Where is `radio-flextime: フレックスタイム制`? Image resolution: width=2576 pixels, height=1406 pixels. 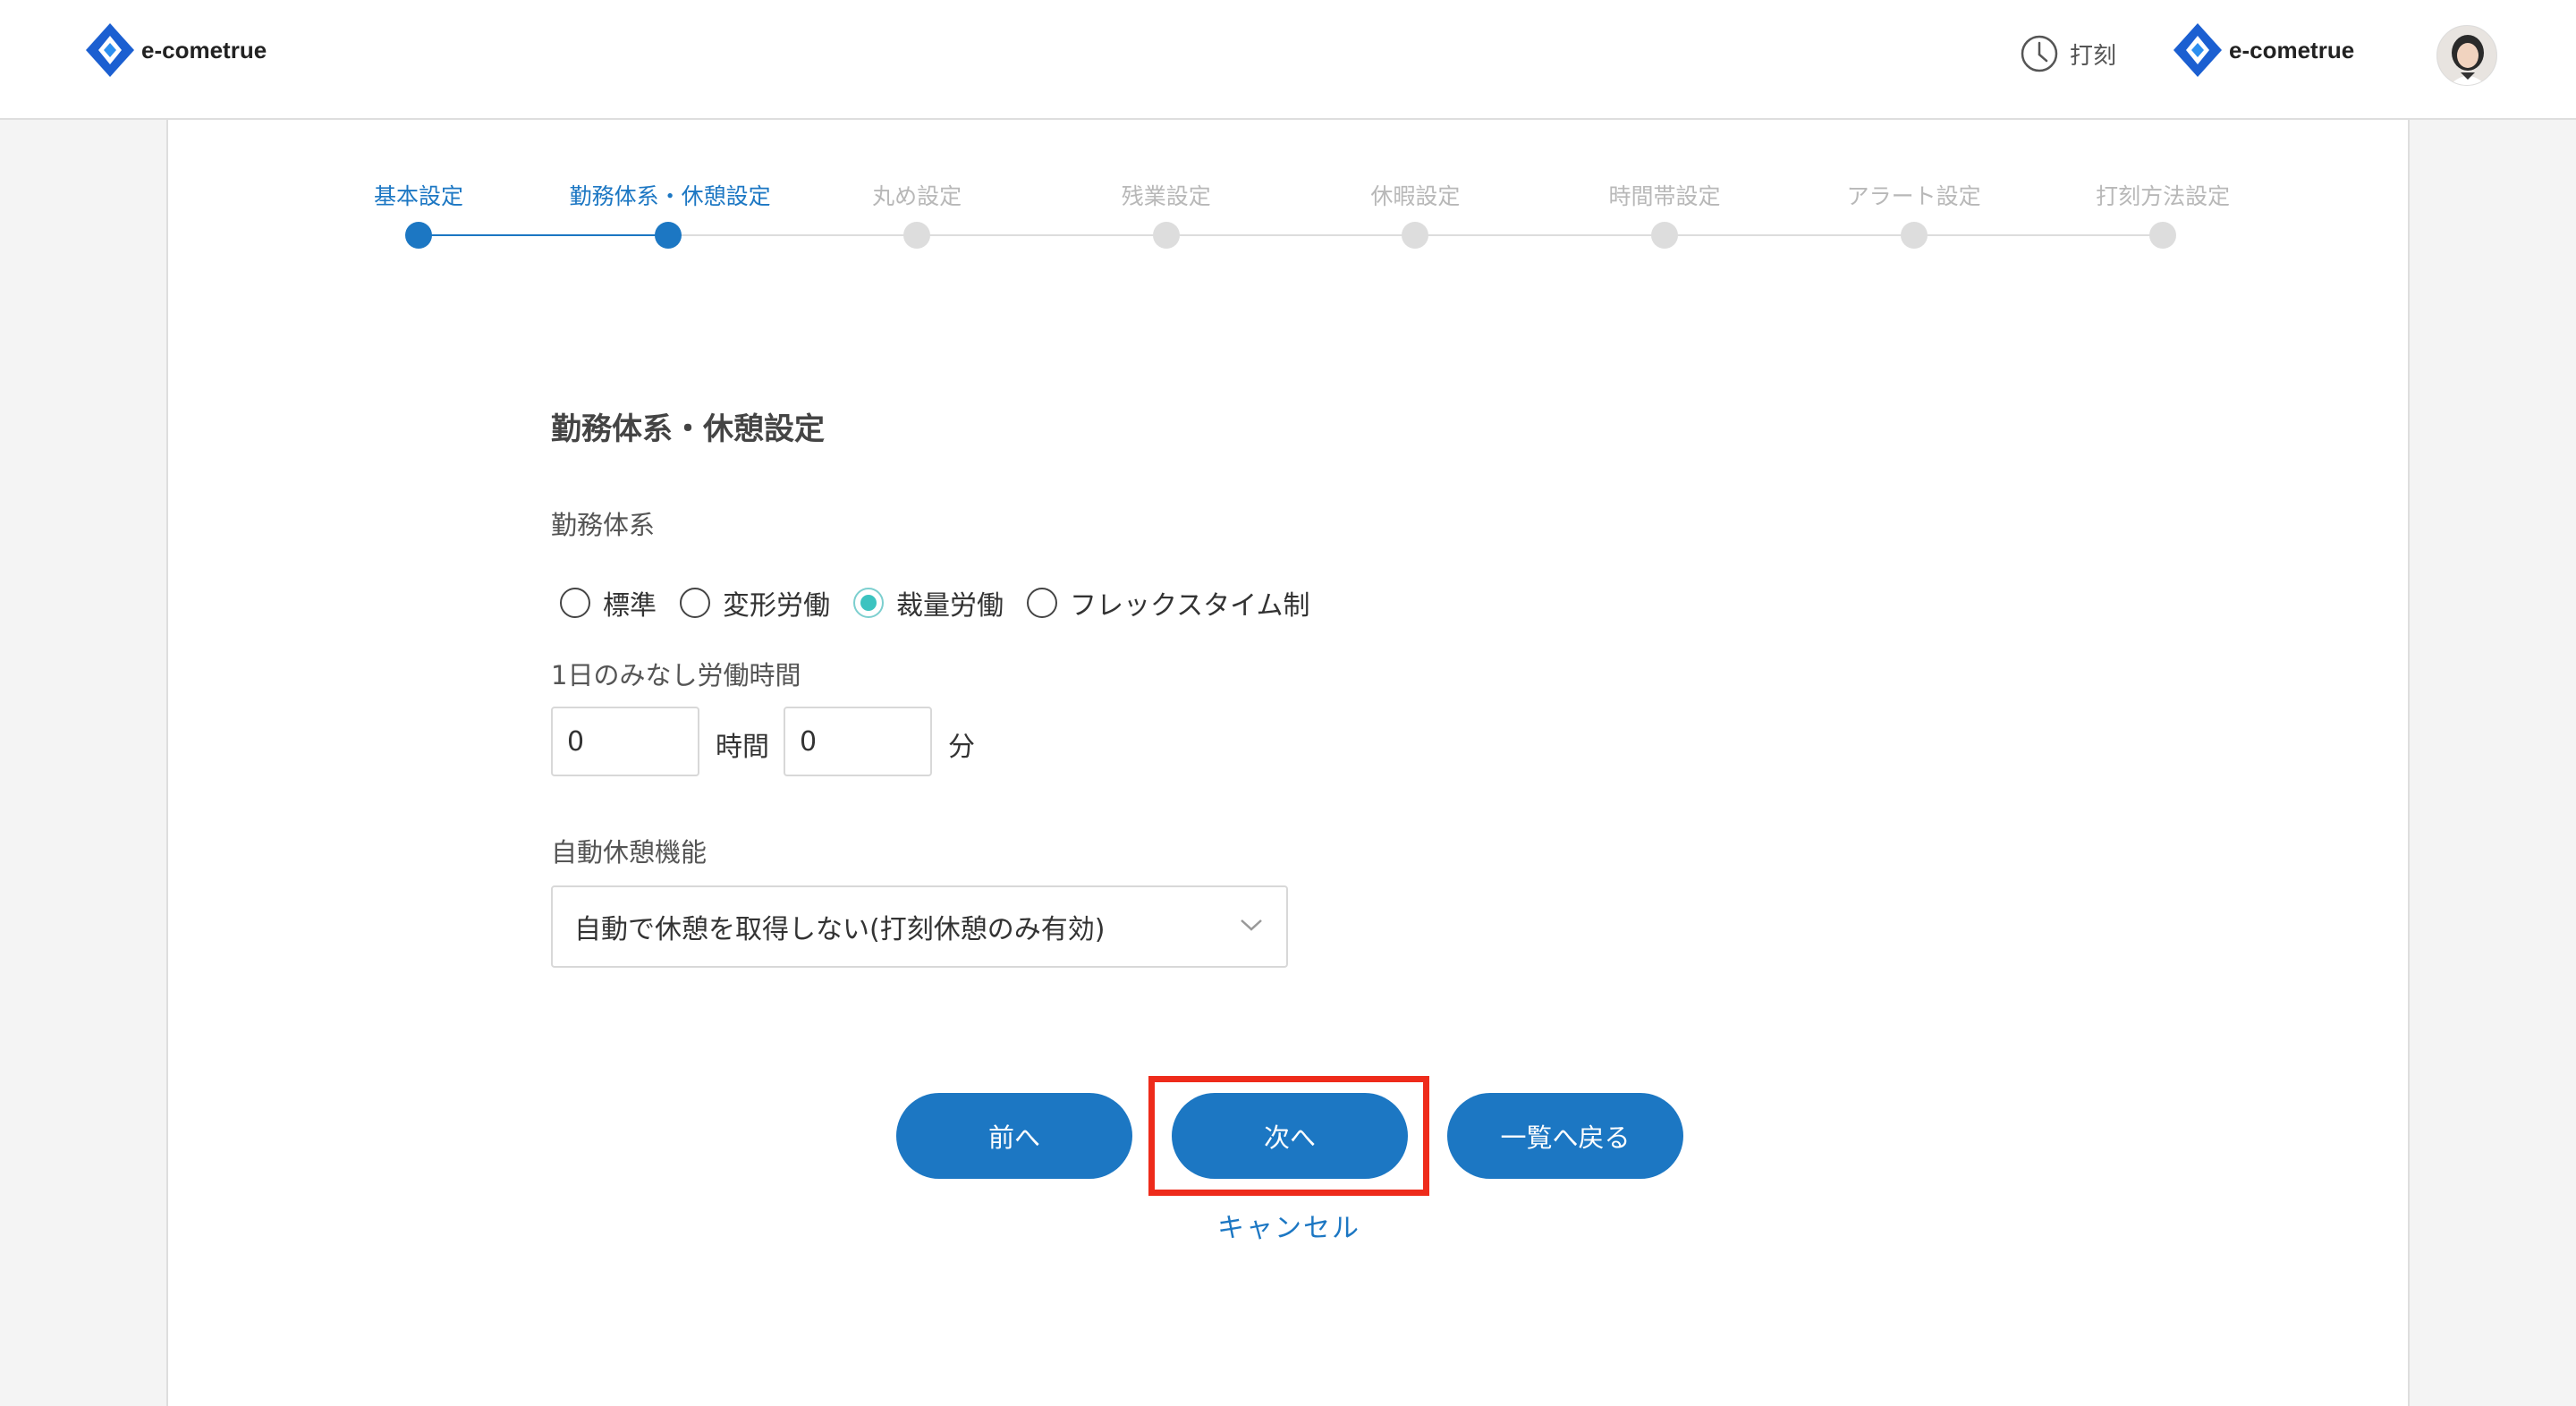 radio-flextime: フレックスタイム制 is located at coordinates (1168, 603).